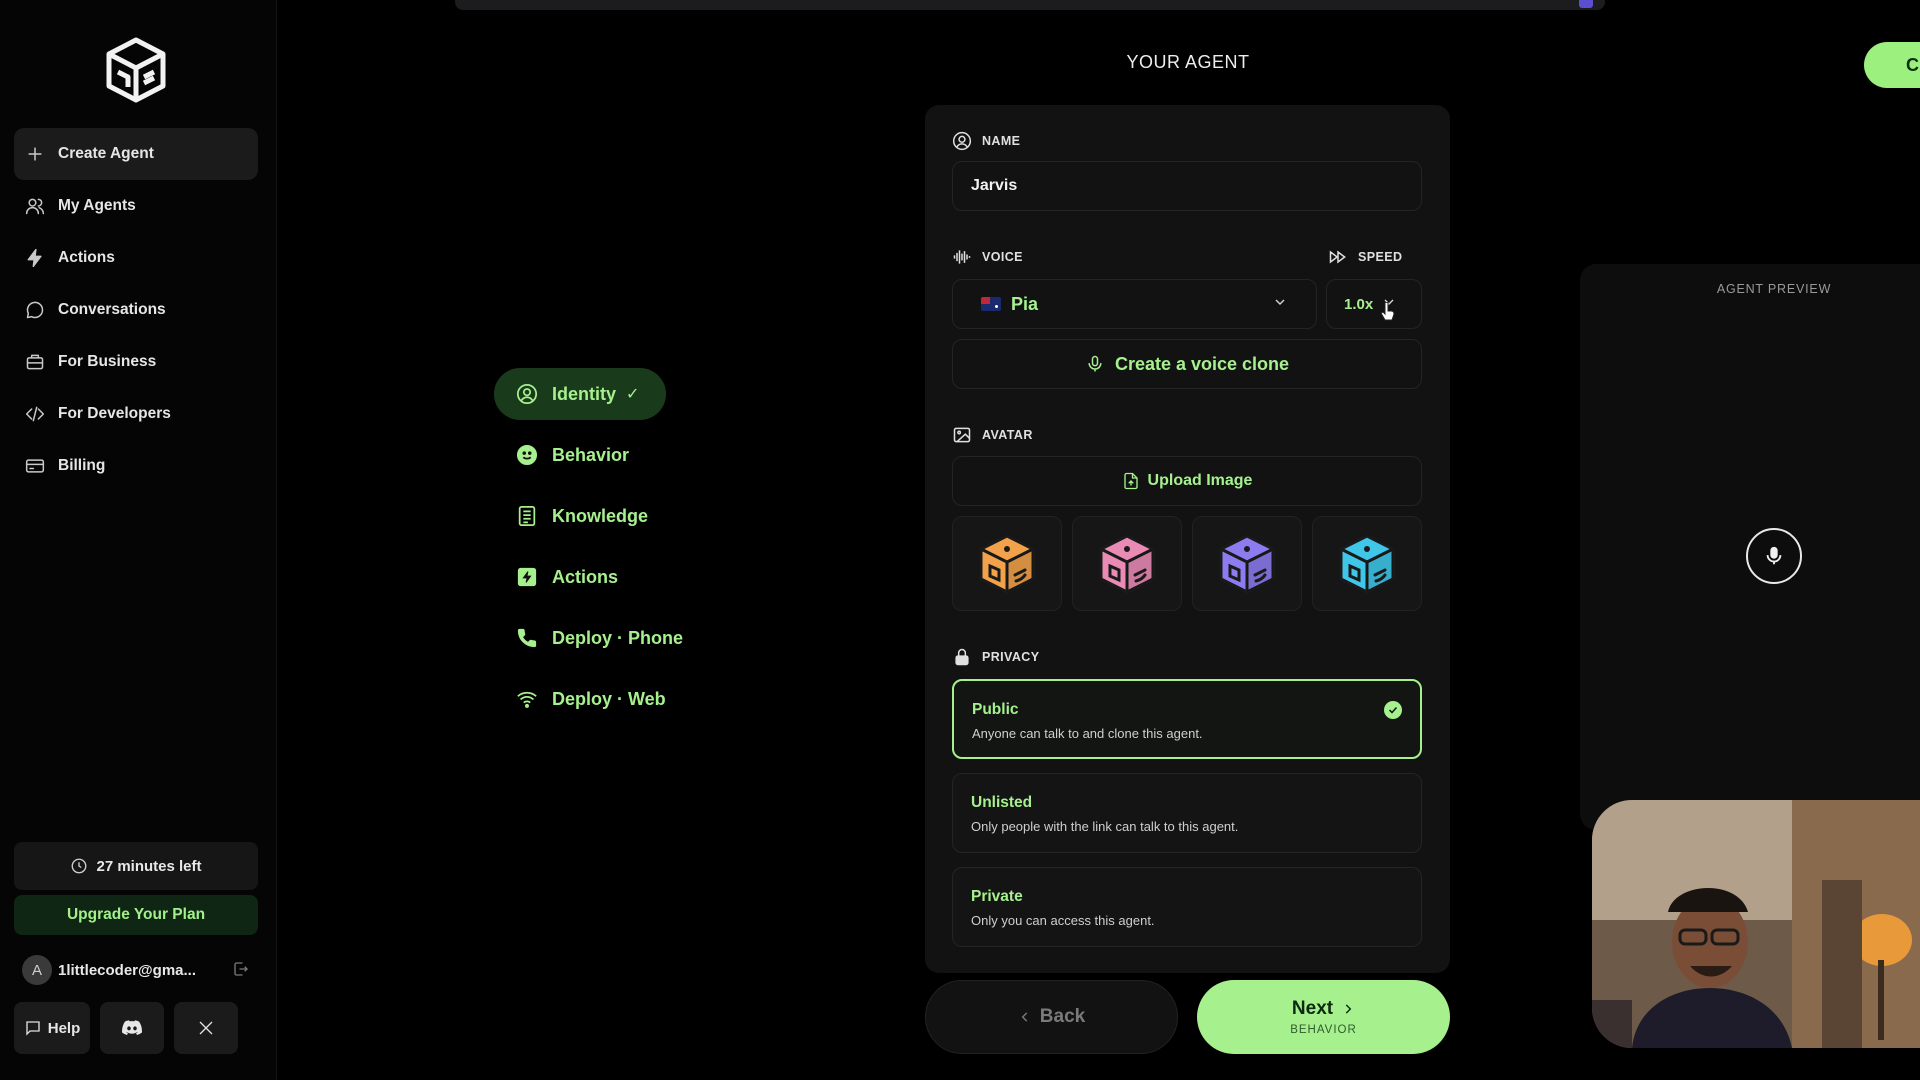 This screenshot has width=1920, height=1080. I want to click on next-button: Next BEHAVIOR, so click(1323, 1017).